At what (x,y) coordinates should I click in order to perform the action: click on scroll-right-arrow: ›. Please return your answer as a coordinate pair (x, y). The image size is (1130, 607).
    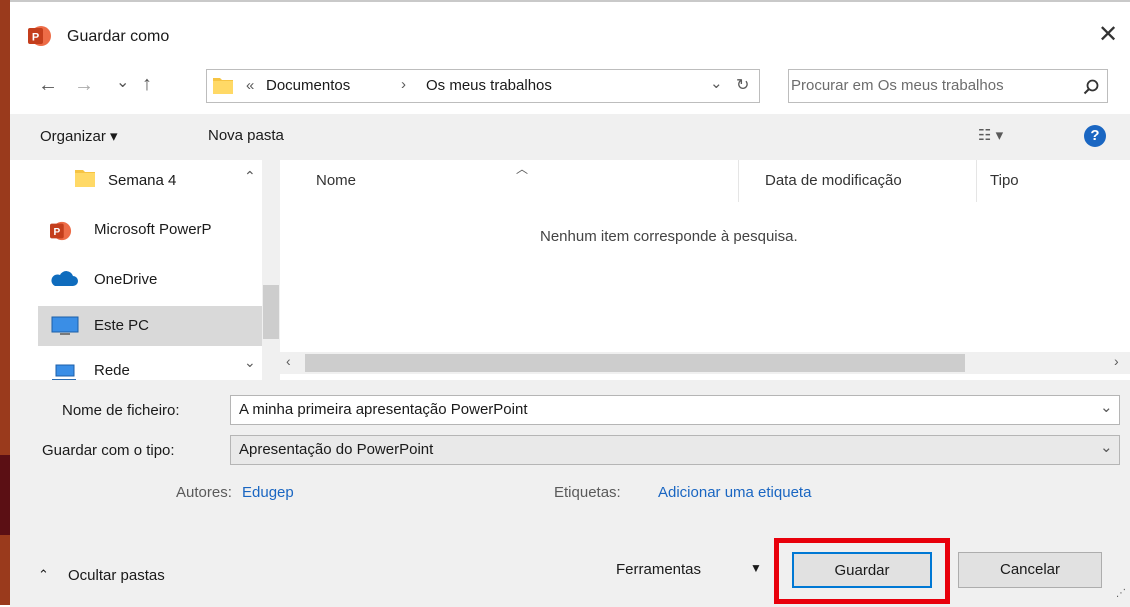
    Looking at the image, I should click on (1116, 361).